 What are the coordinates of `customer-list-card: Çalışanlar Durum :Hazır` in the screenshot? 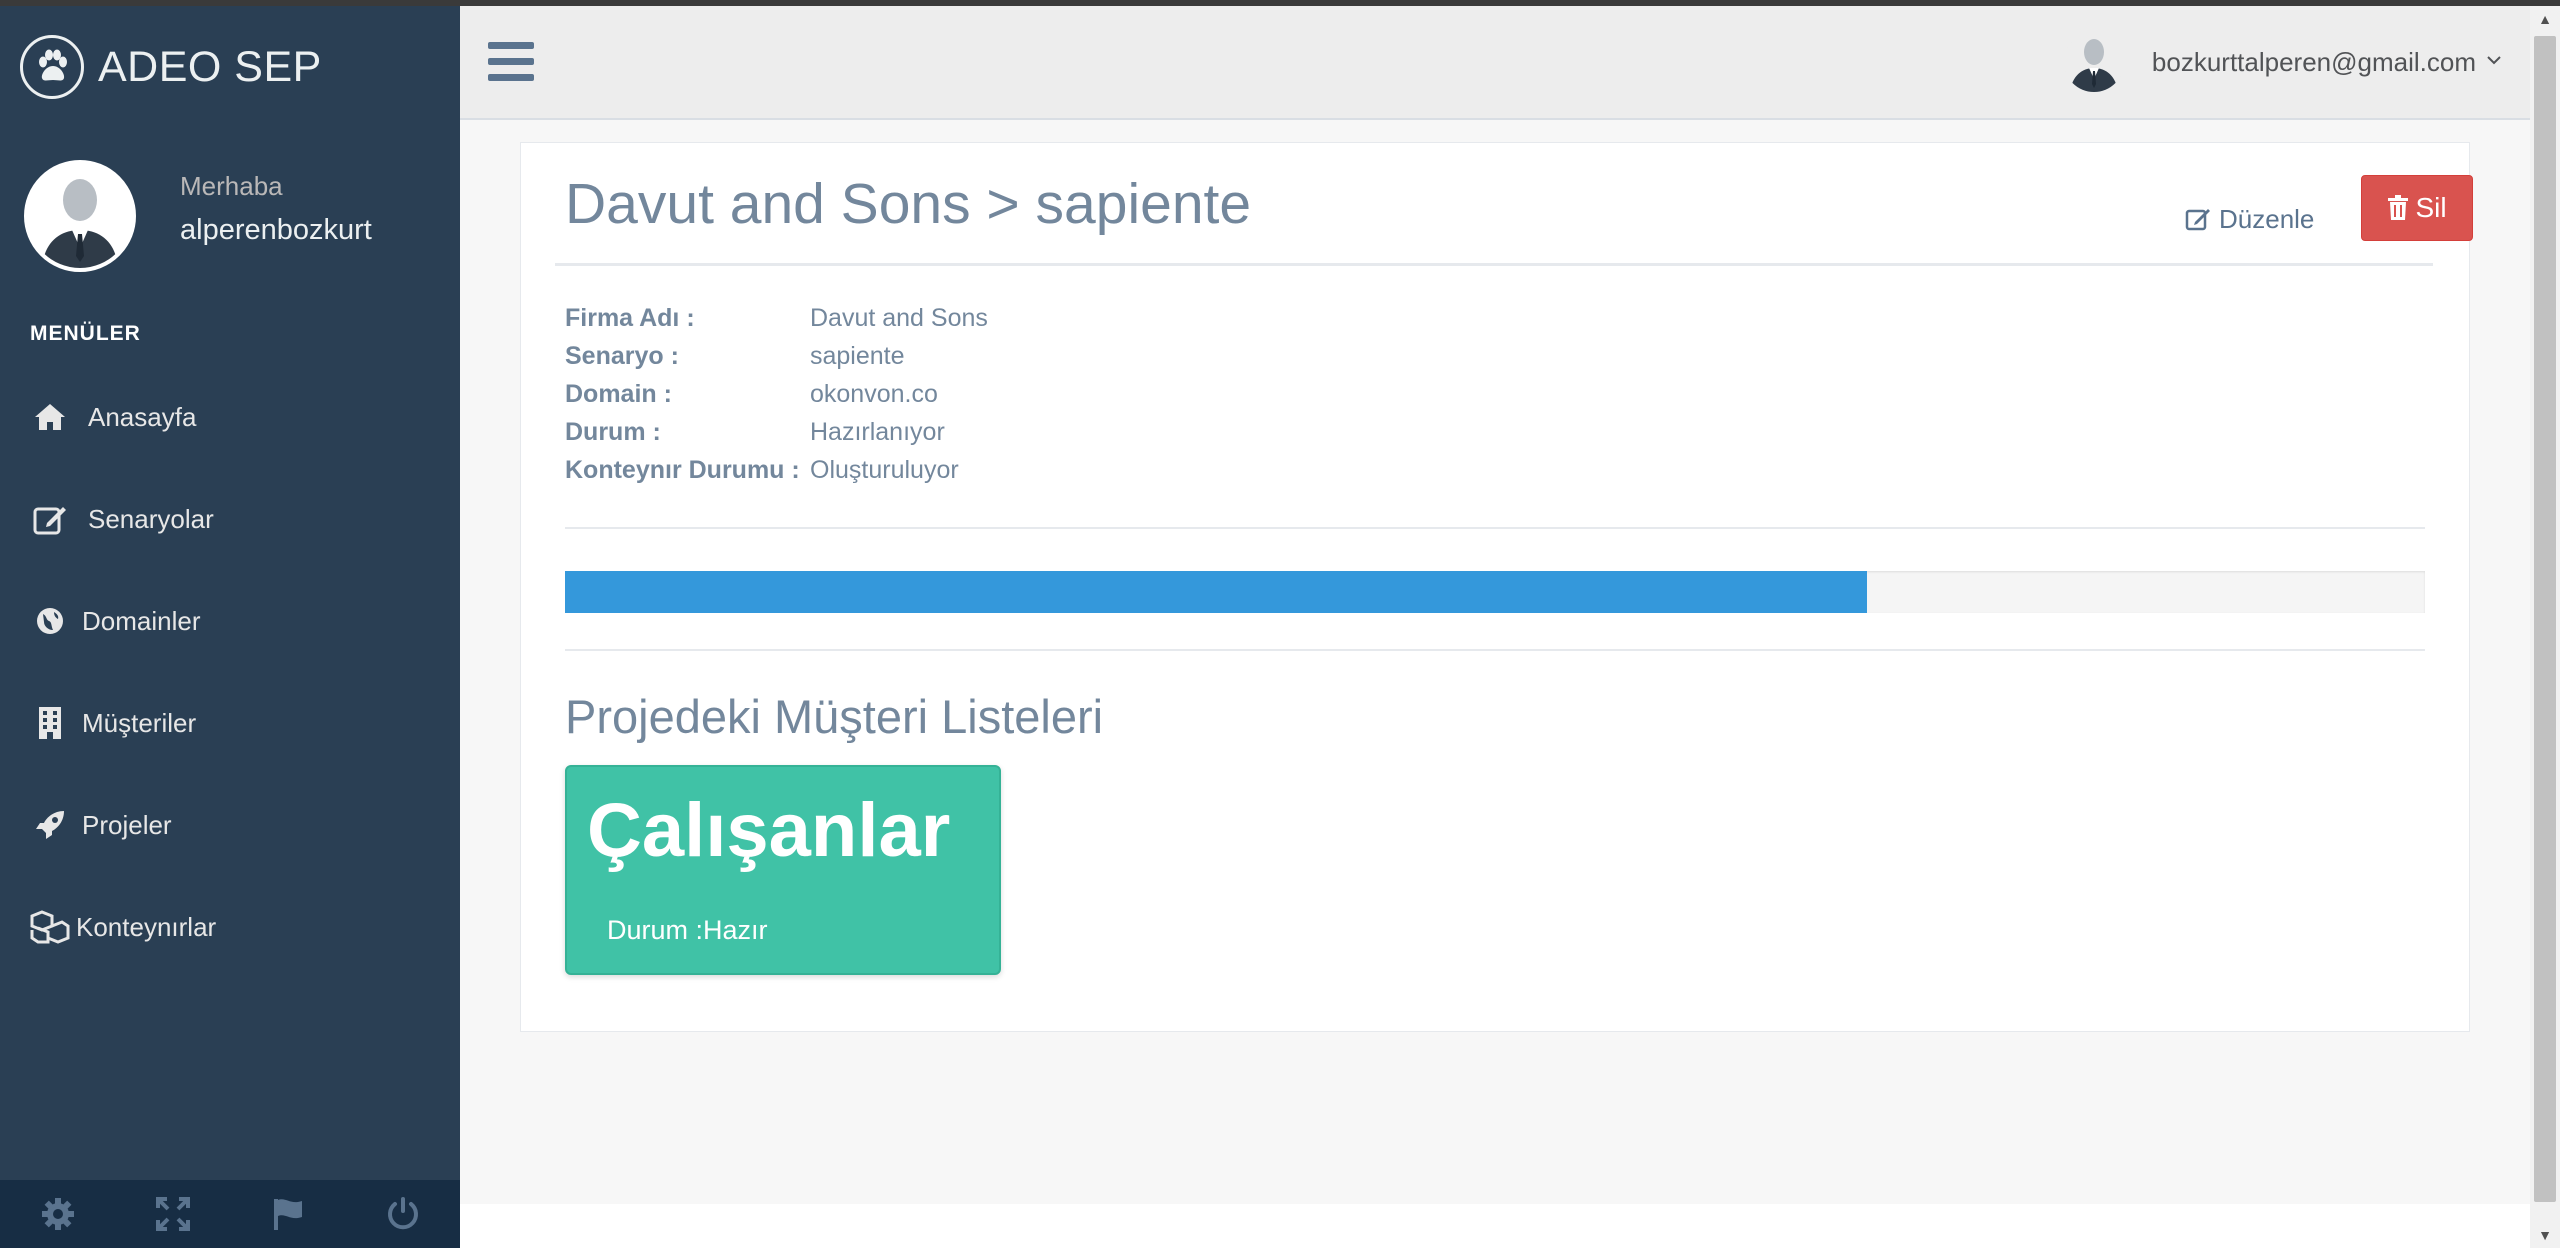 It's located at (783, 870).